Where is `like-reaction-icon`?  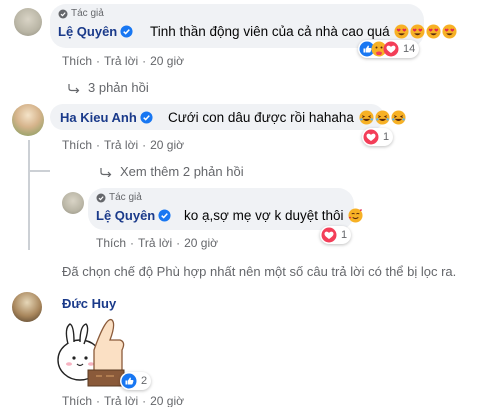 like-reaction-icon is located at coordinates (129, 381).